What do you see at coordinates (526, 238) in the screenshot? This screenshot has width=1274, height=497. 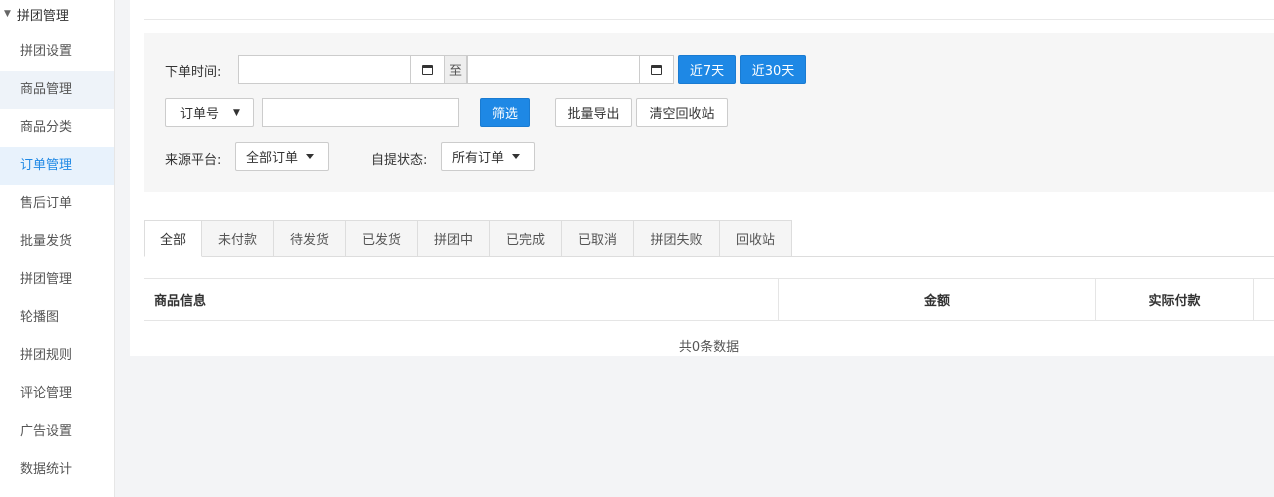 I see `tab-completed: 已完成` at bounding box center [526, 238].